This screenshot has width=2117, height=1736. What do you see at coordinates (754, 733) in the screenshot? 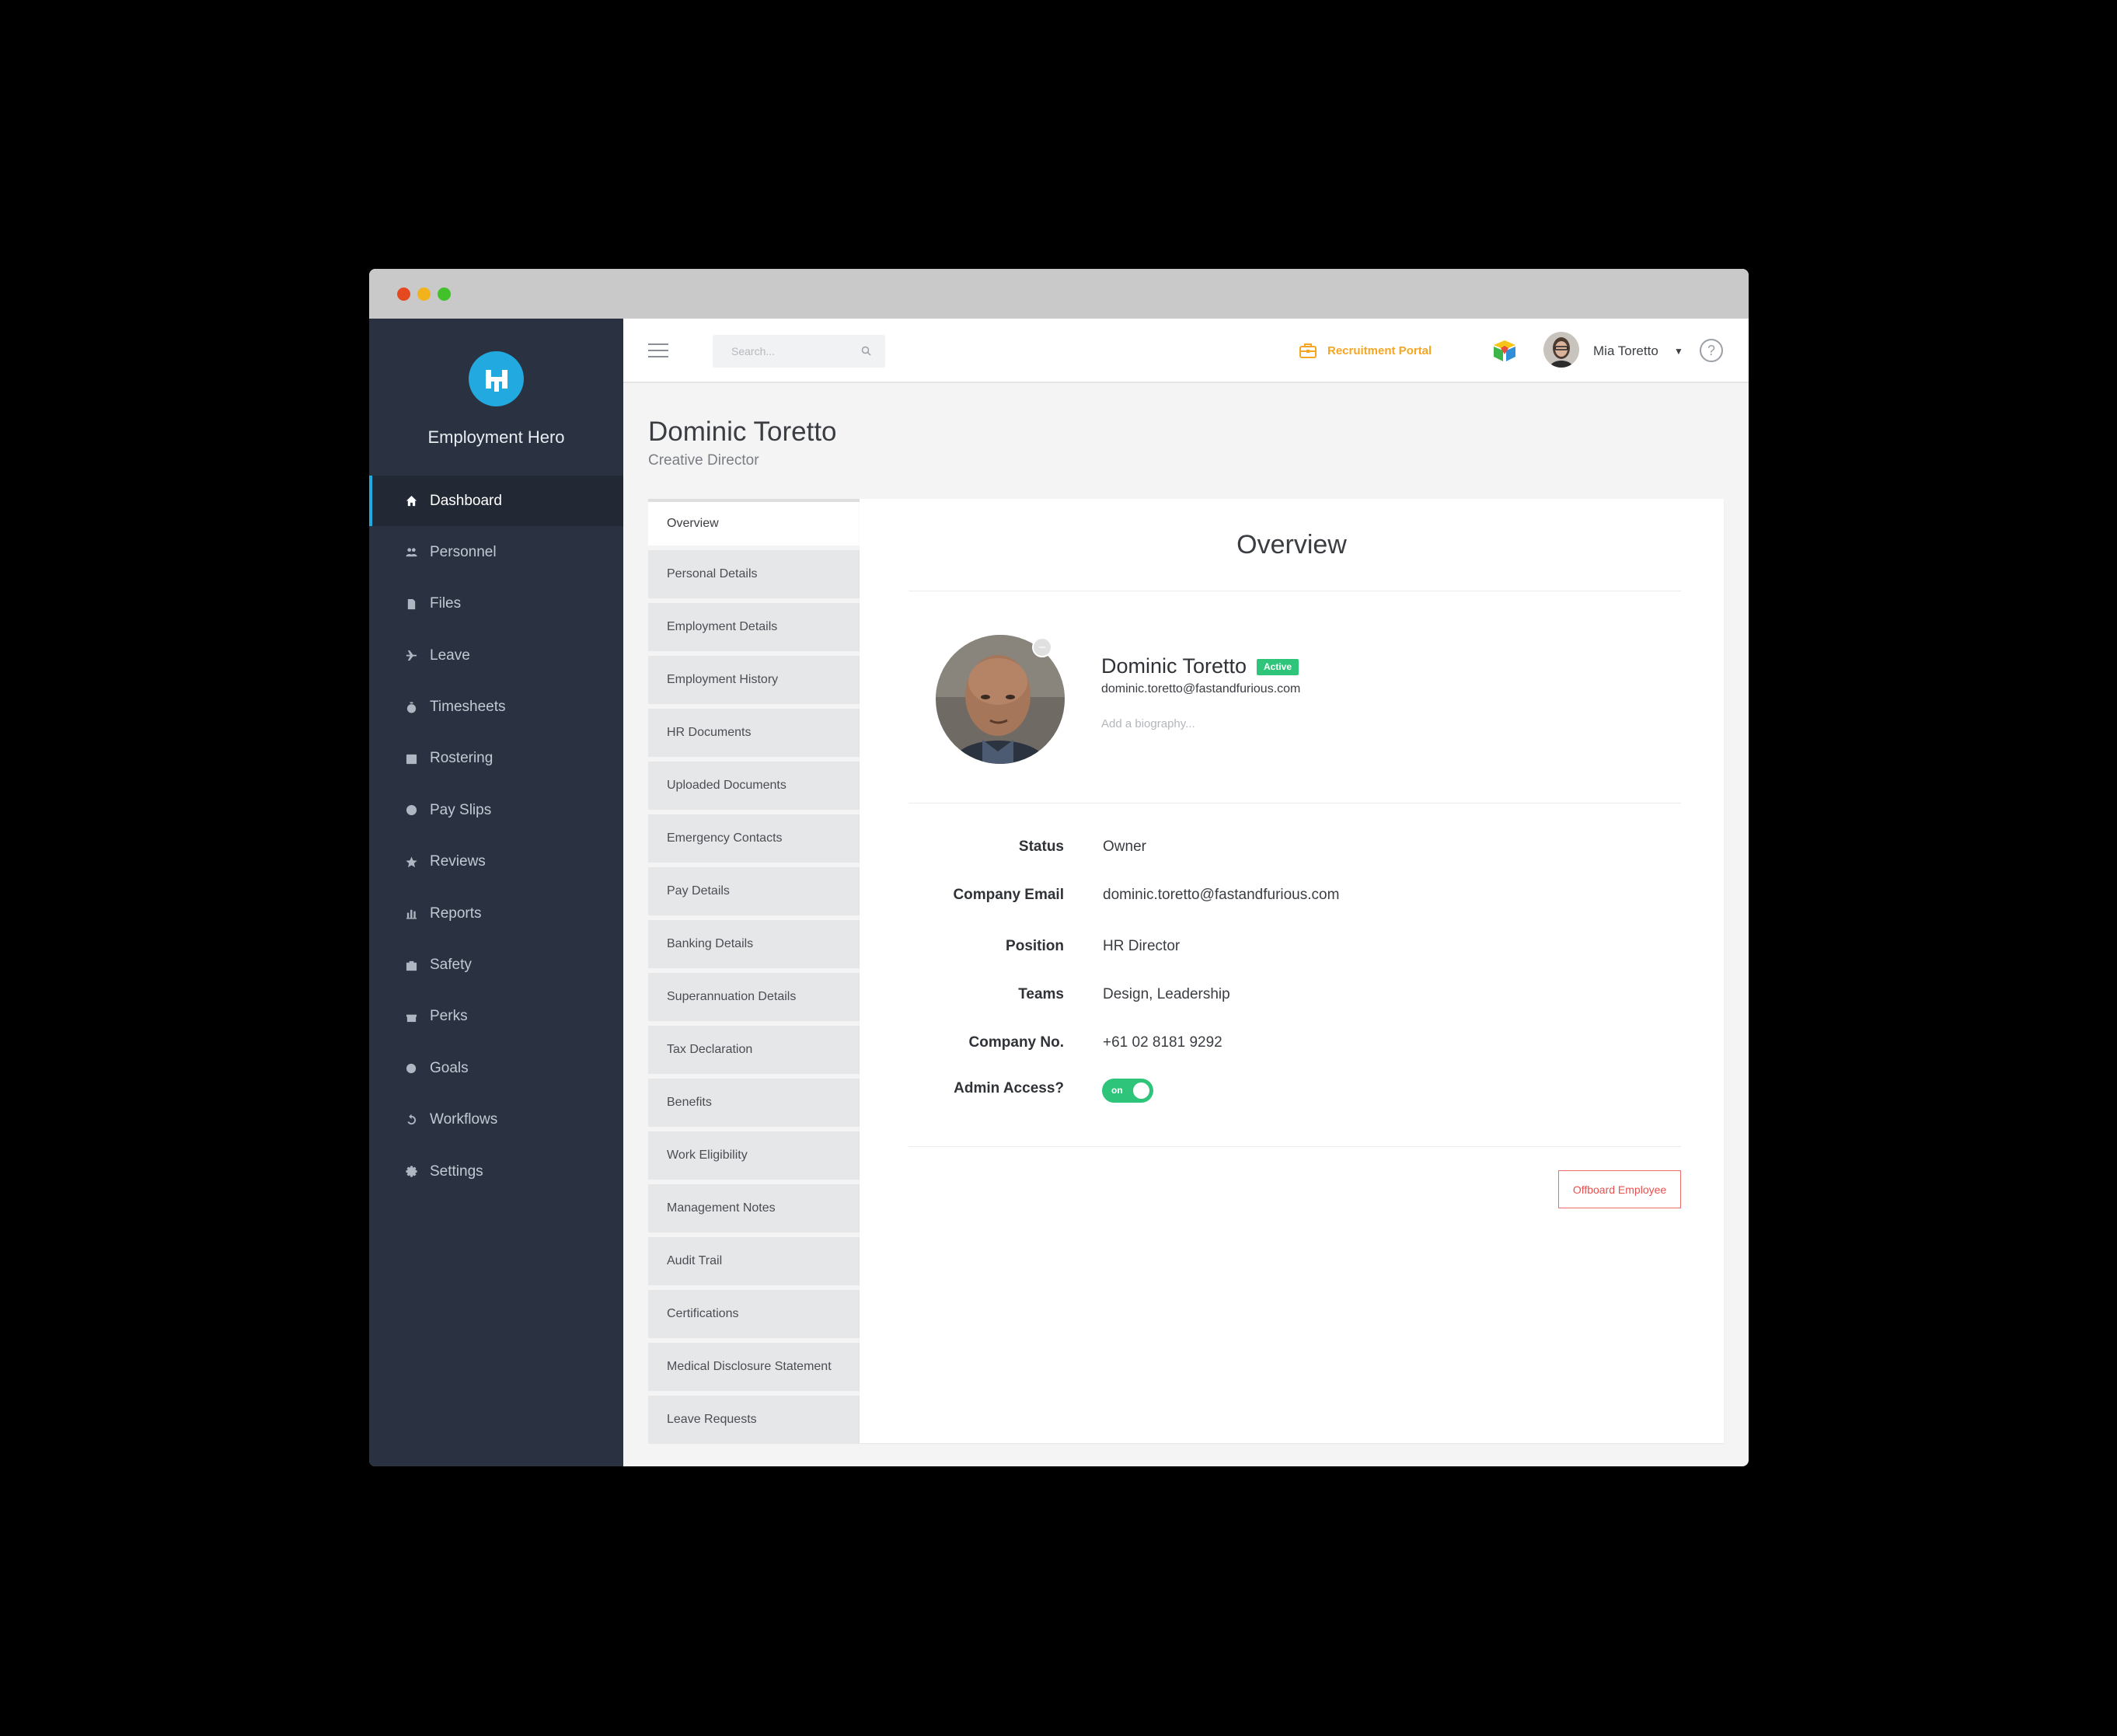
I see `tab-hr-documents: HR Documents` at bounding box center [754, 733].